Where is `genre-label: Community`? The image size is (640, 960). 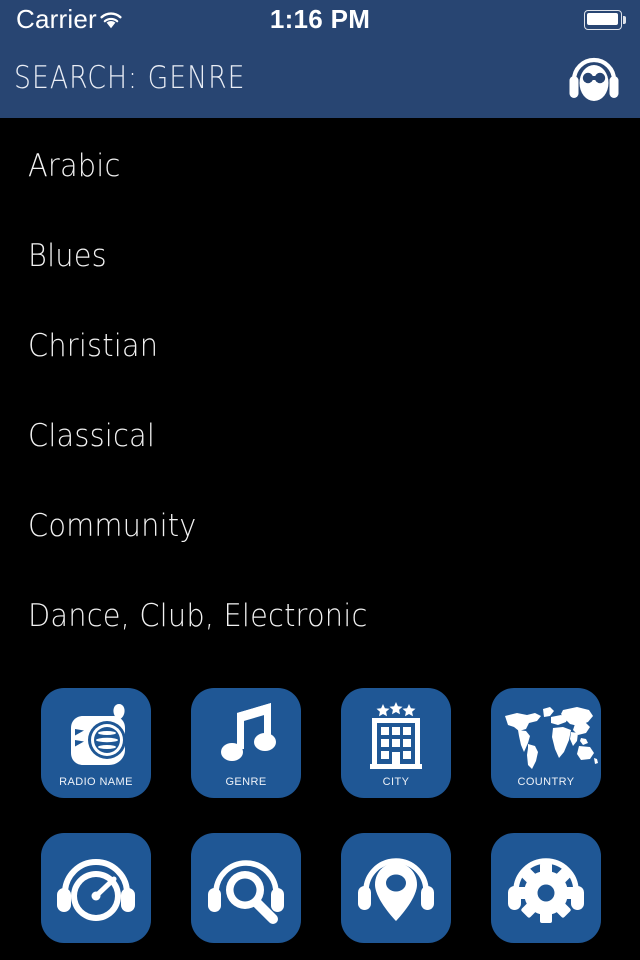
genre-label: Community is located at coordinates (112, 526).